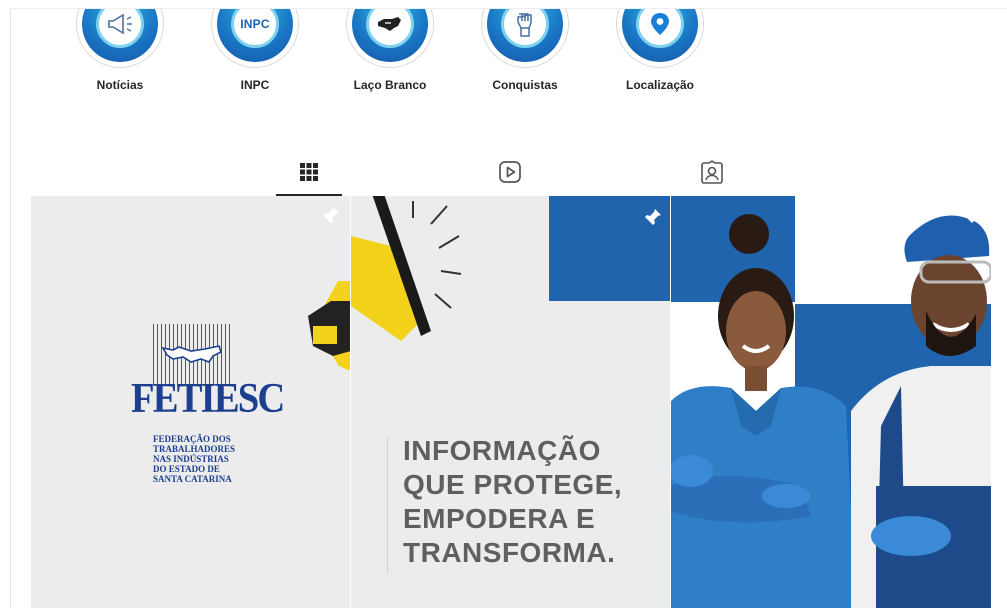 The image size is (1007, 608). What do you see at coordinates (255, 24) in the screenshot?
I see `inpc-badge-text: INPC` at bounding box center [255, 24].